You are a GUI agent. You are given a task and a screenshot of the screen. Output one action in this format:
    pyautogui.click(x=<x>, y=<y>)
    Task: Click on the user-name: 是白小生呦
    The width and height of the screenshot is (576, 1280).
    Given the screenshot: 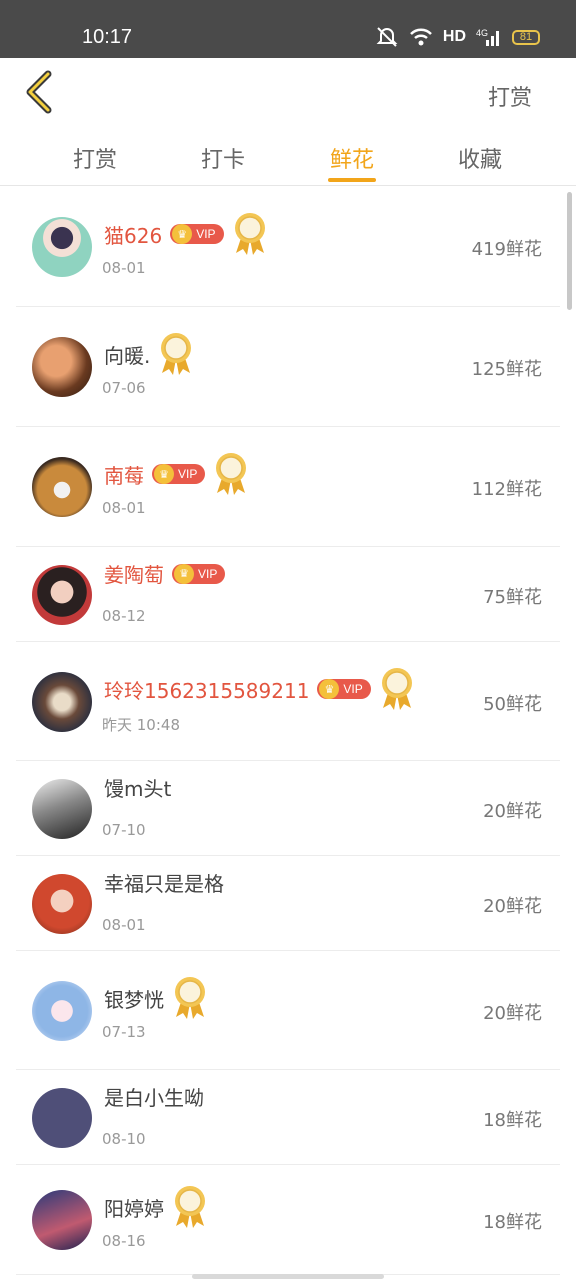 What is the action you would take?
    pyautogui.click(x=154, y=1098)
    